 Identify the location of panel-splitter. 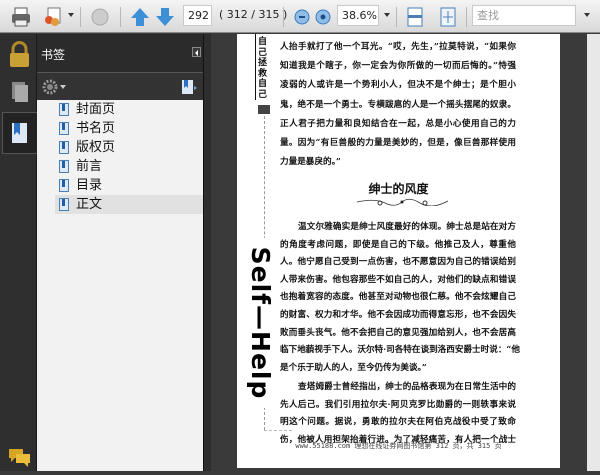
(207, 252).